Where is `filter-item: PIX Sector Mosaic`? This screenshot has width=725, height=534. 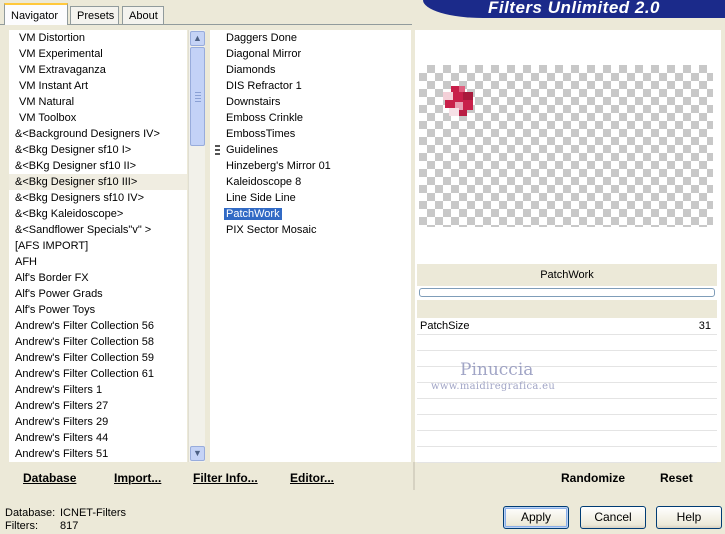 filter-item: PIX Sector Mosaic is located at coordinates (310, 230).